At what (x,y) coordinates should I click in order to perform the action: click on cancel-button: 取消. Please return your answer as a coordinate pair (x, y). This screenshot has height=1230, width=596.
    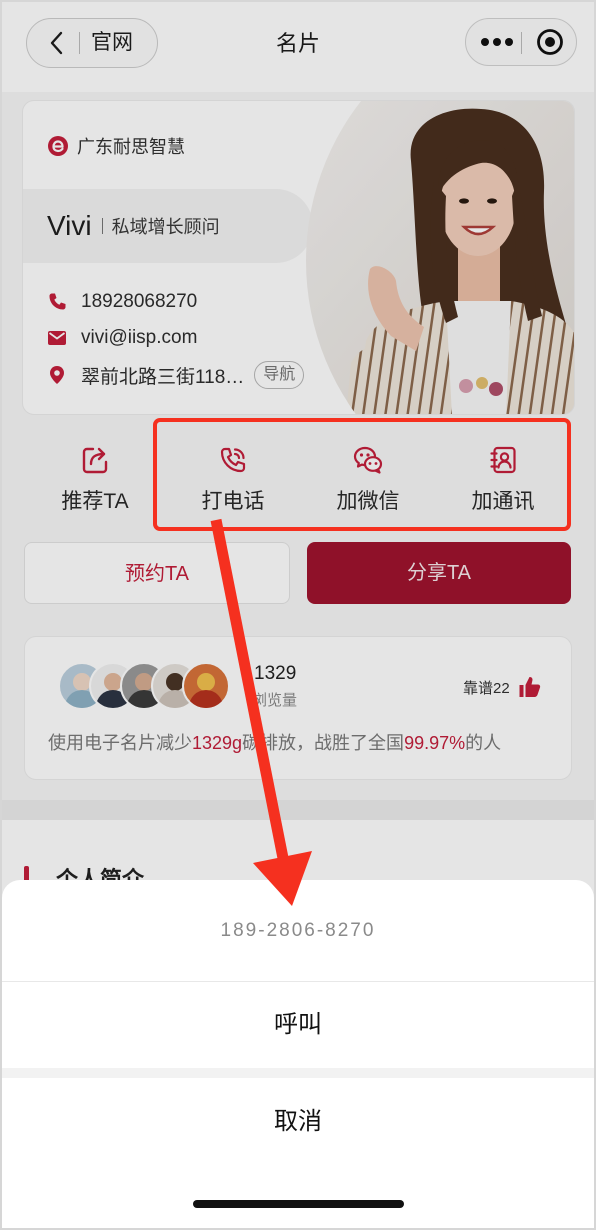
    Looking at the image, I should click on (298, 1122).